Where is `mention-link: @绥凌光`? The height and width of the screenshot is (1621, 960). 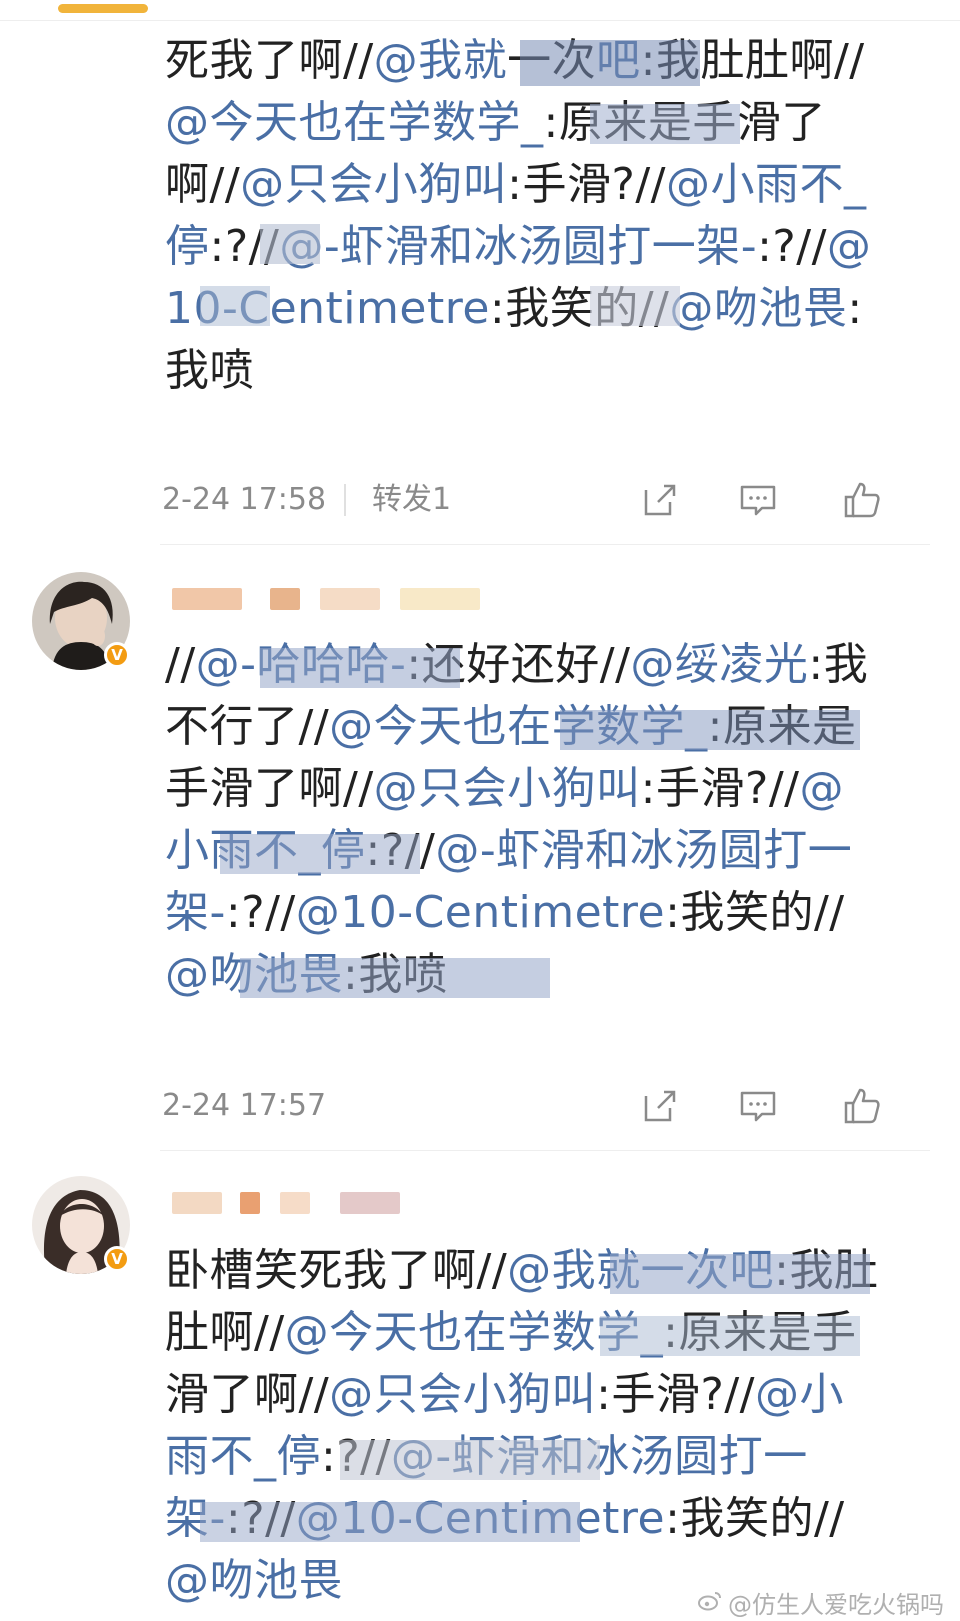 mention-link: @绥凌光 is located at coordinates (719, 664).